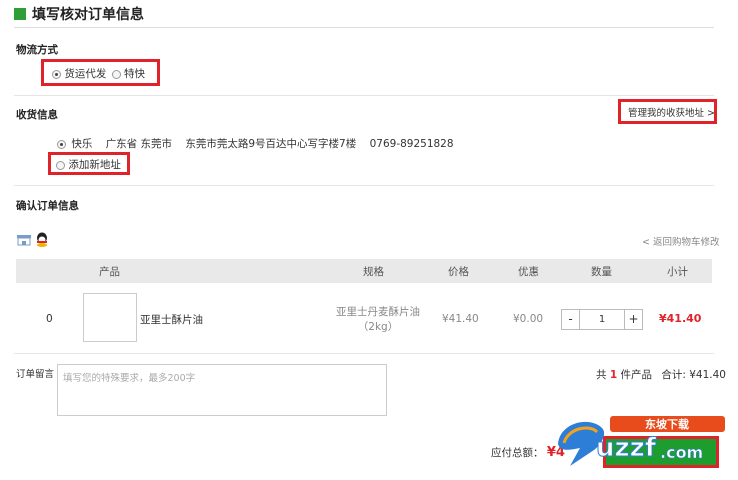 This screenshot has width=738, height=480. I want to click on address-phone: 0769-89251828, so click(411, 144).